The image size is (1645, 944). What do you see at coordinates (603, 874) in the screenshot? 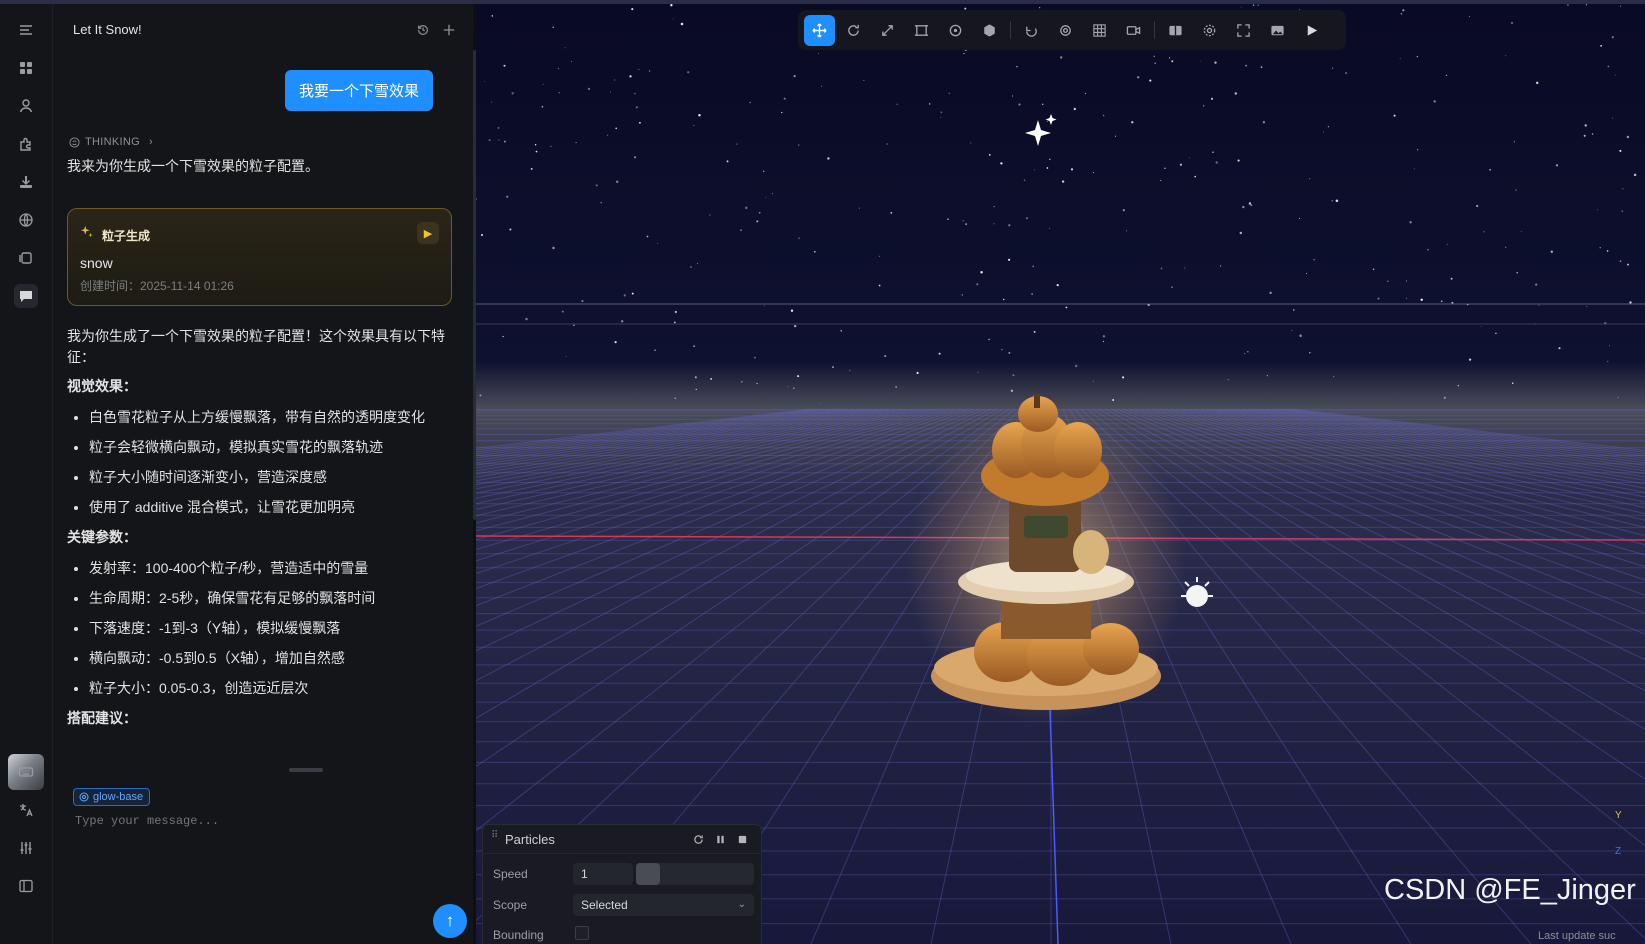
I see `speed-input: 1` at bounding box center [603, 874].